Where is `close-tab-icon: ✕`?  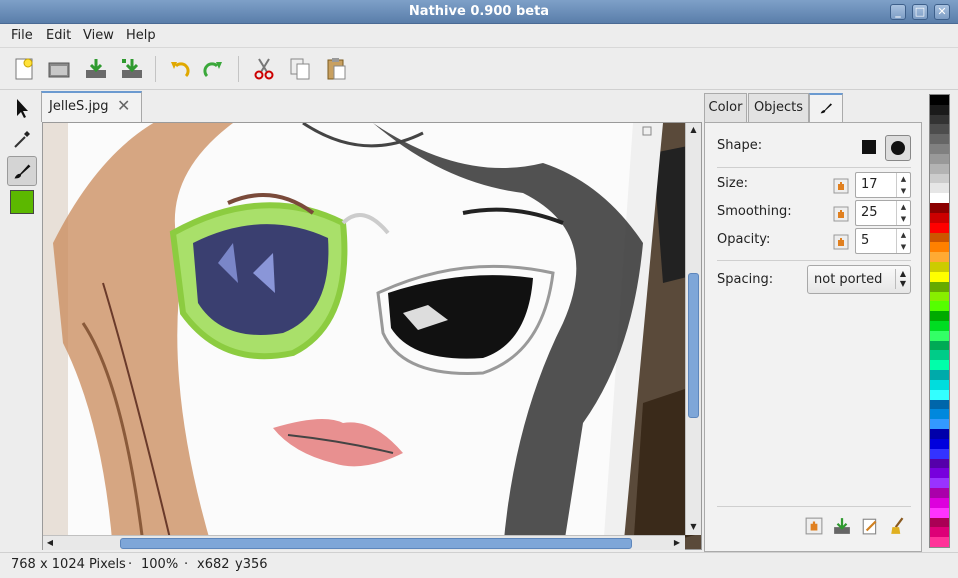 close-tab-icon: ✕ is located at coordinates (123, 105).